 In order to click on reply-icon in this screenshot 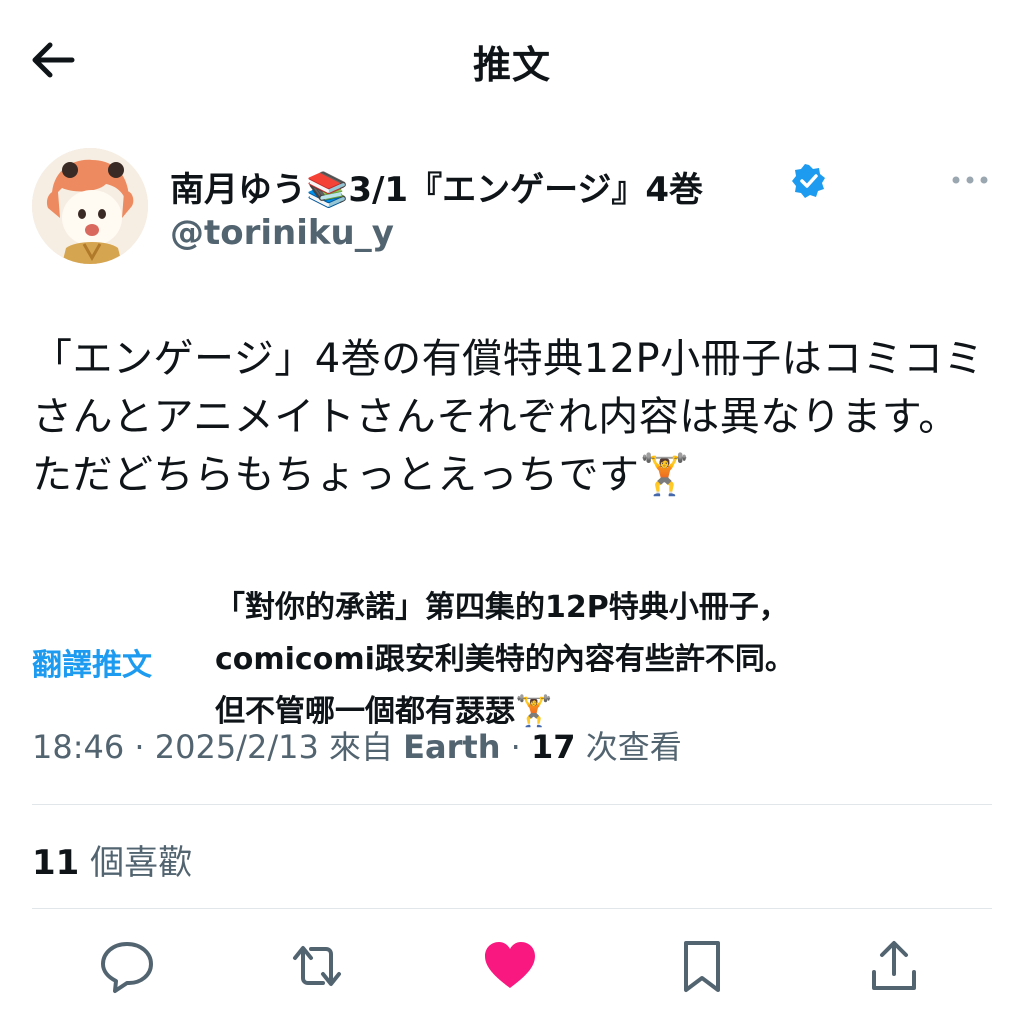, I will do `click(127, 967)`.